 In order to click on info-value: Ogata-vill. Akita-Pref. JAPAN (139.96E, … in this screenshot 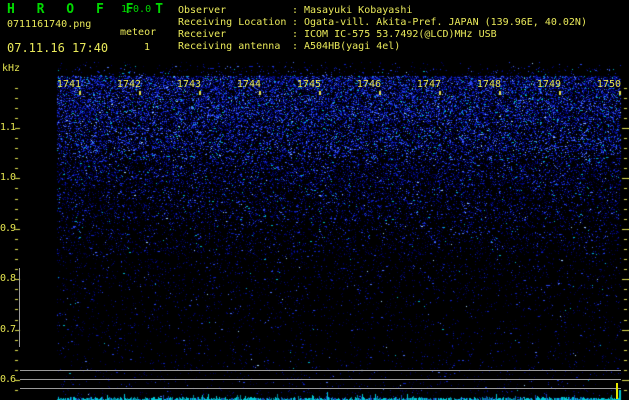, I will do `click(445, 22)`.